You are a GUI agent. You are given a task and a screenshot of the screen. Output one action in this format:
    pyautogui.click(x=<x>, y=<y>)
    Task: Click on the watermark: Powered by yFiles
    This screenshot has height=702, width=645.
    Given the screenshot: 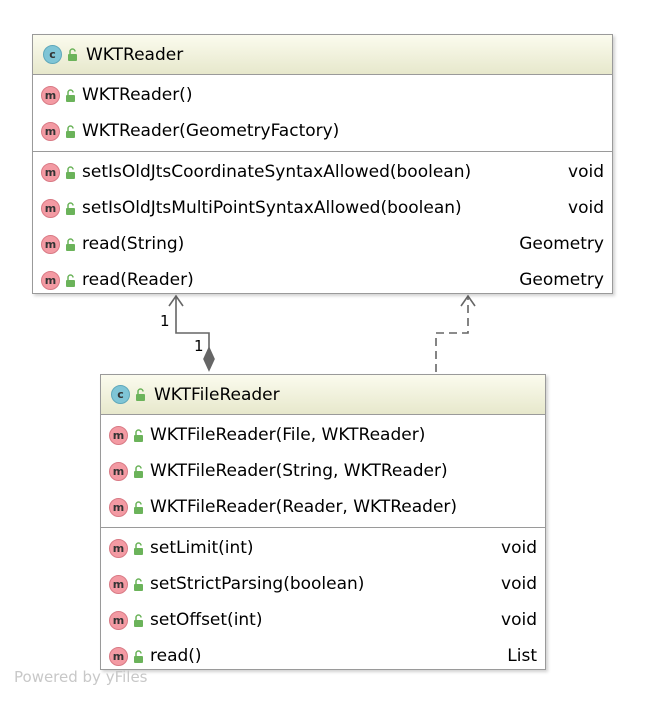 What is the action you would take?
    pyautogui.click(x=81, y=677)
    